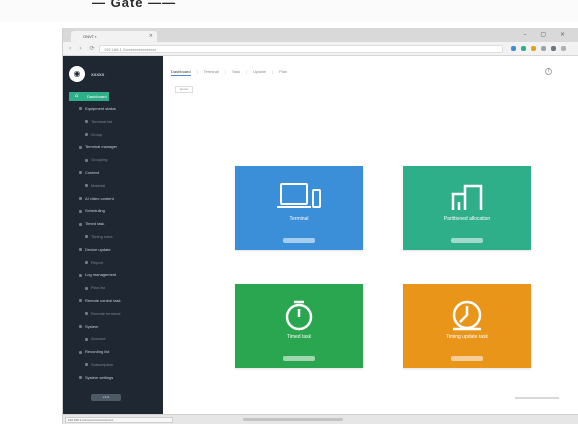  What do you see at coordinates (92, 210) in the screenshot?
I see `sidebar-item: Scheduling` at bounding box center [92, 210].